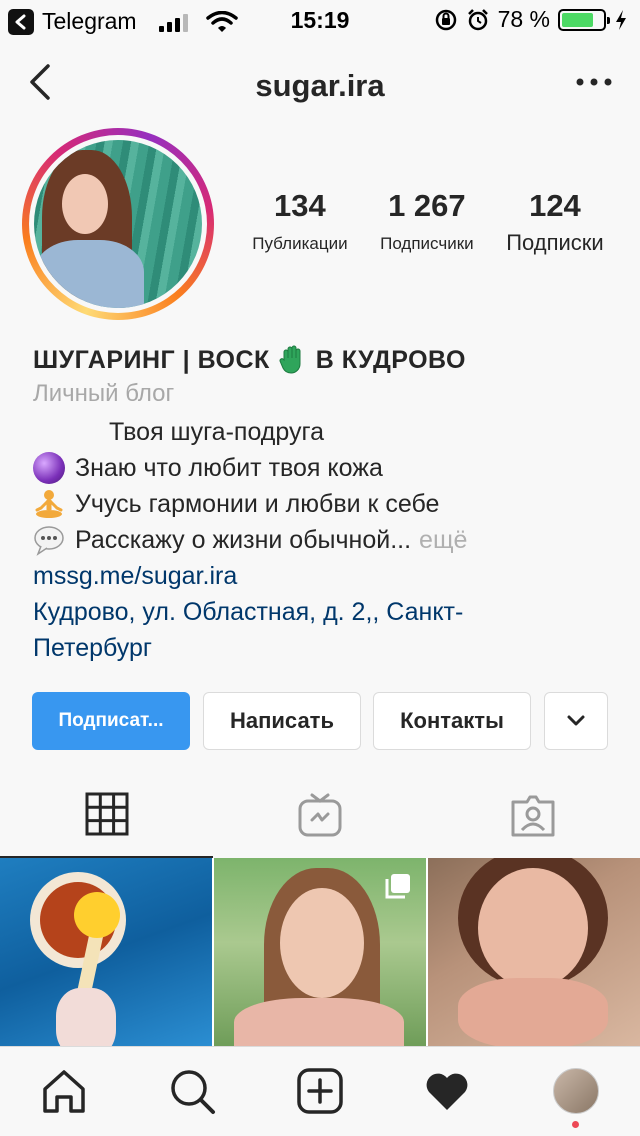 This screenshot has width=640, height=1136. Describe the element at coordinates (575, 1124) in the screenshot. I see `notification-dot` at that location.